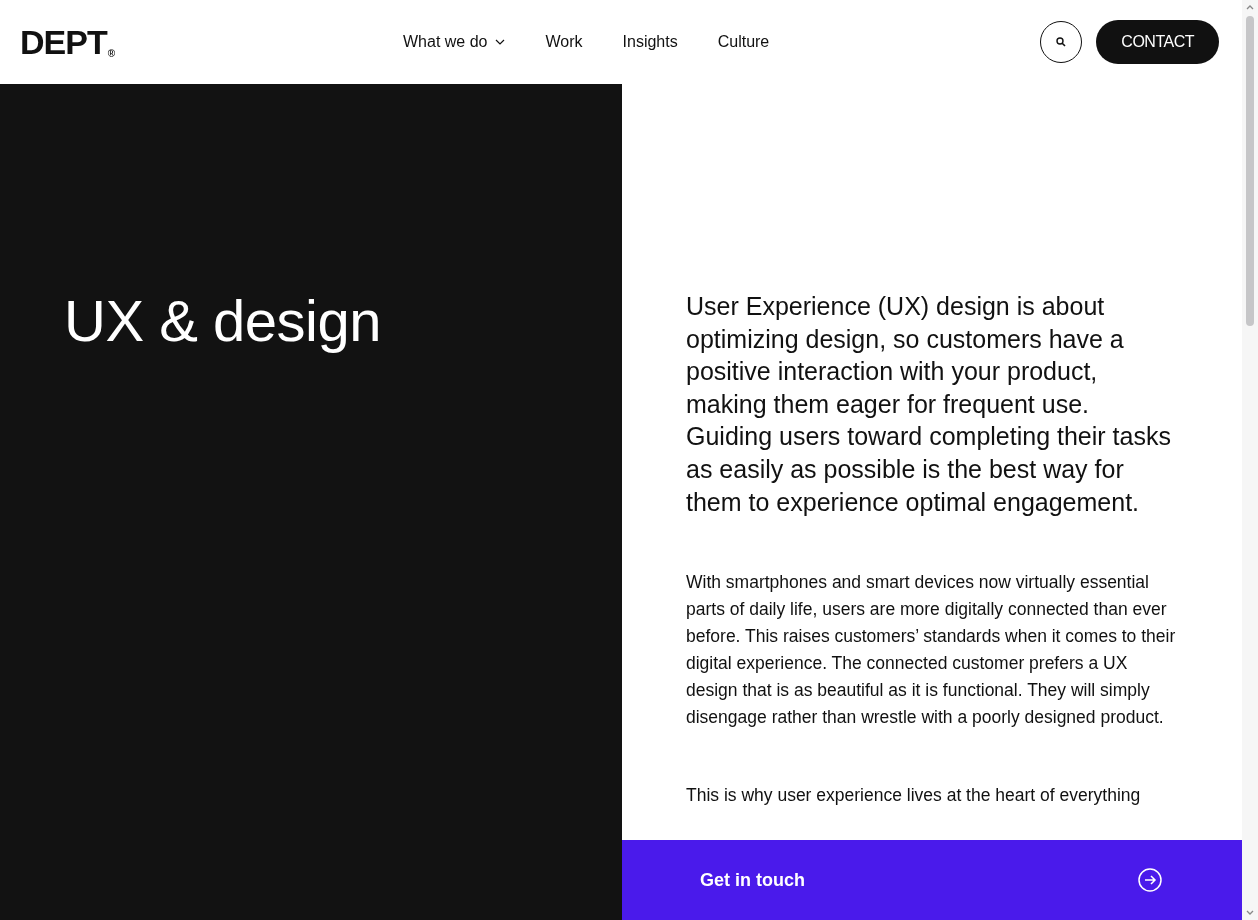 Image resolution: width=1258 pixels, height=920 pixels. What do you see at coordinates (1157, 42) in the screenshot?
I see `contact-button: CONTACT` at bounding box center [1157, 42].